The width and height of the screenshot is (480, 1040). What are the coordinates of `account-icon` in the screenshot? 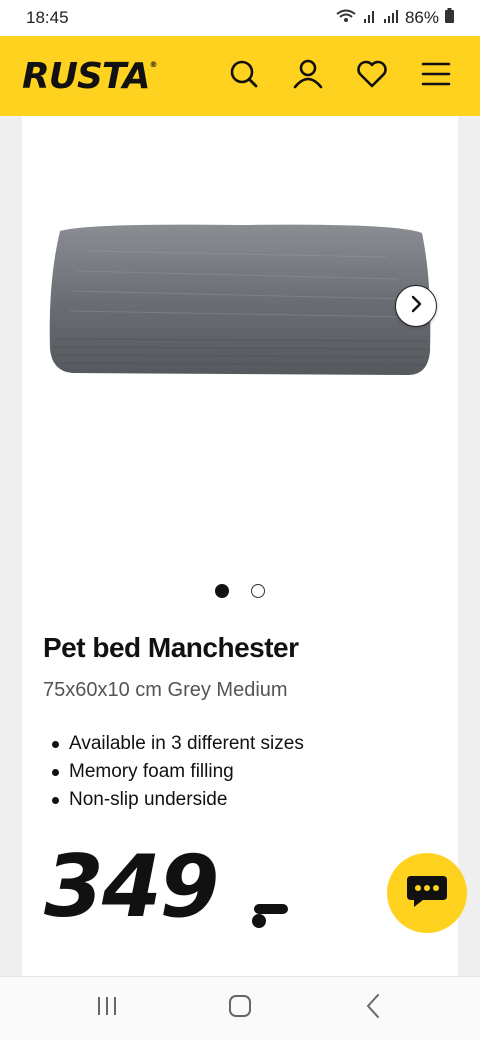 It's located at (308, 76).